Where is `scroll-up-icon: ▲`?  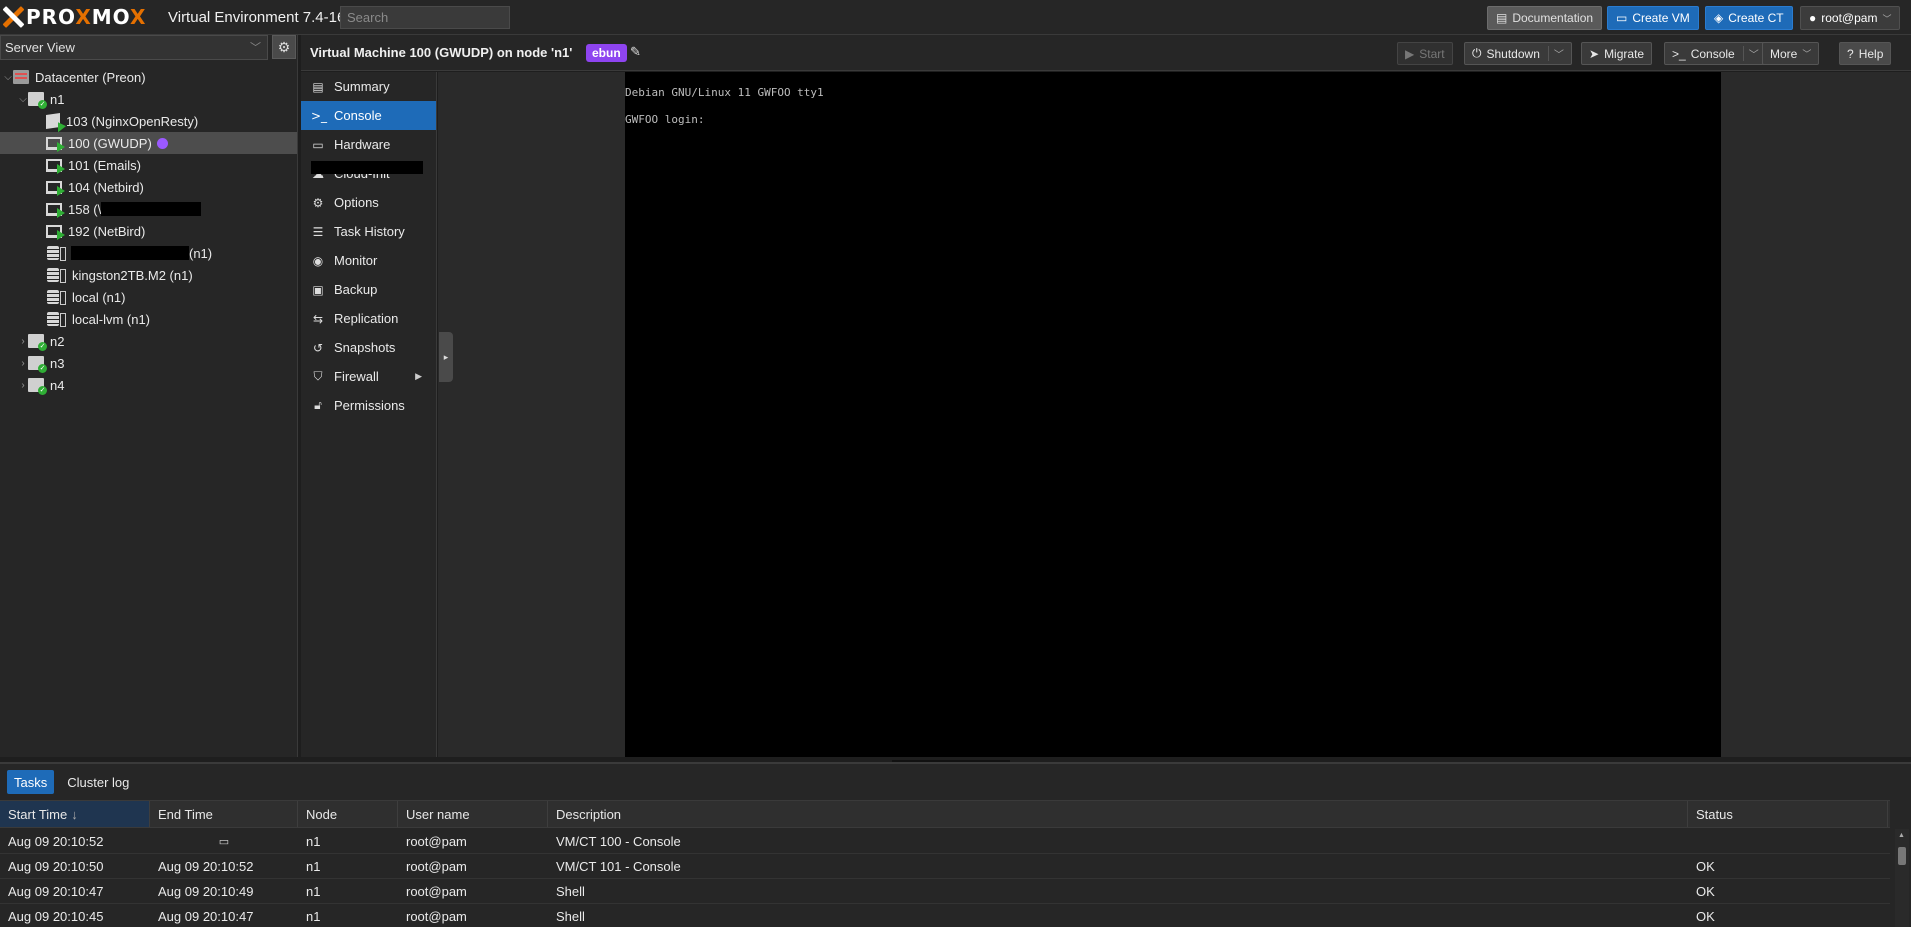
scroll-up-icon: ▲ is located at coordinates (1901, 835).